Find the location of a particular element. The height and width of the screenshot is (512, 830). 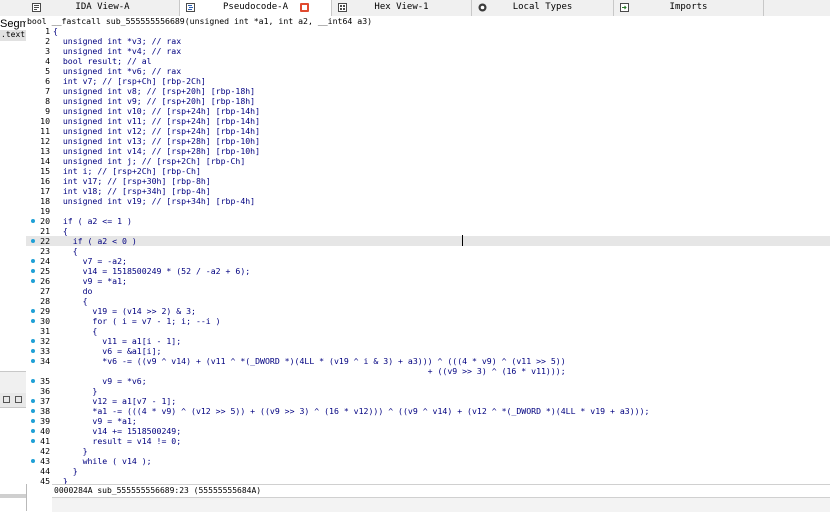

code-text: unsigned int v11; // [rsp+24h] [rbp-14h] is located at coordinates (157, 121).